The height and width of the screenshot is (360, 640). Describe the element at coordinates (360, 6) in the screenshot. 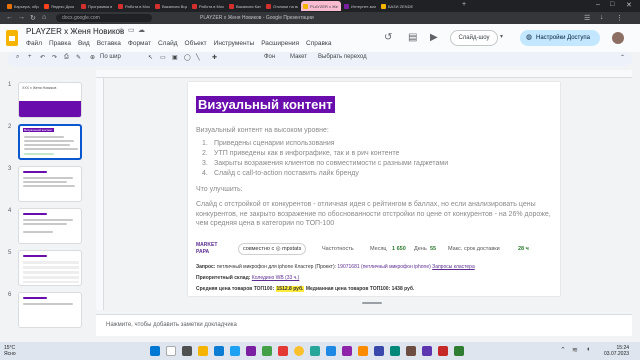

I see `browser-tab: Интернет-маг` at that location.